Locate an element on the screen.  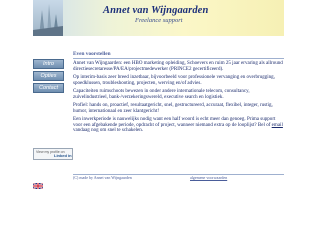
terms-link: algemene voorwaarden is located at coordinates (208, 177).